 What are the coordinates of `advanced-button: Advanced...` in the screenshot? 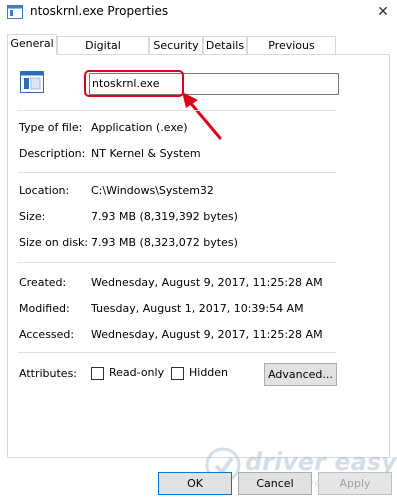 It's located at (300, 374).